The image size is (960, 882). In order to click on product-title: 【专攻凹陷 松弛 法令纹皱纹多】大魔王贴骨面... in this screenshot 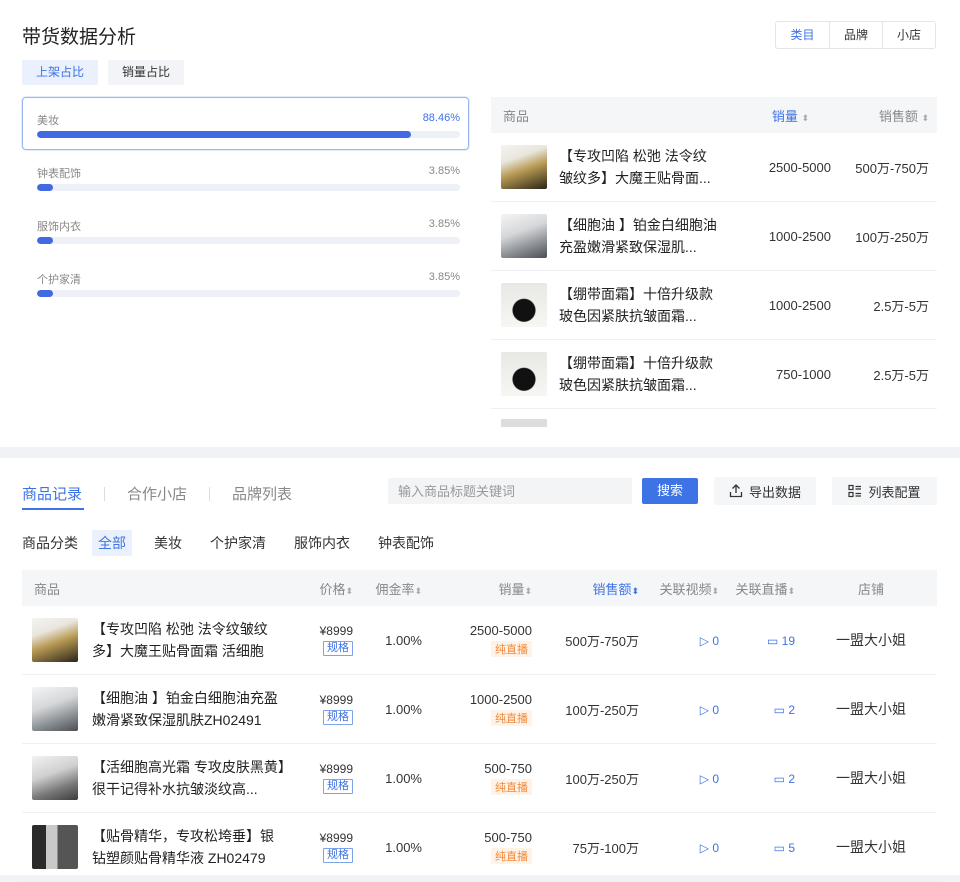, I will do `click(638, 167)`.